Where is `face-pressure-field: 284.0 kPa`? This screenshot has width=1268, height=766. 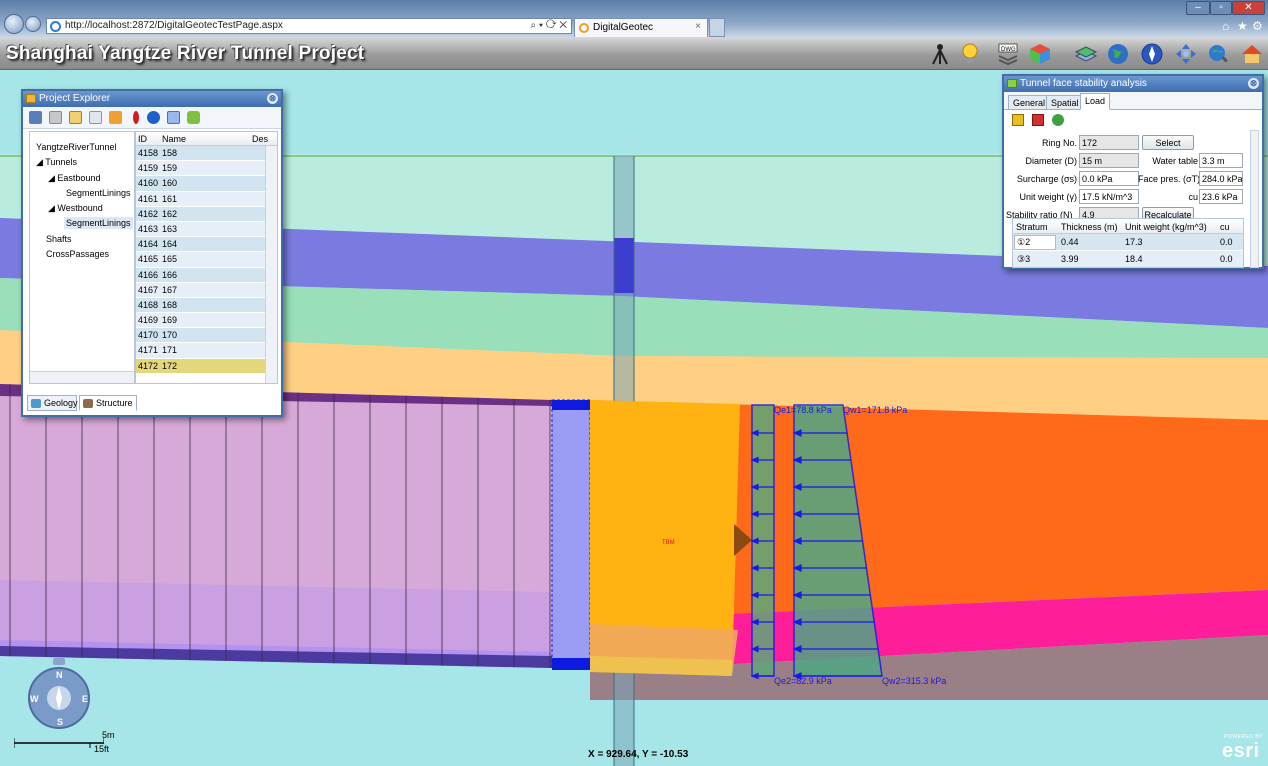 face-pressure-field: 284.0 kPa is located at coordinates (1221, 178).